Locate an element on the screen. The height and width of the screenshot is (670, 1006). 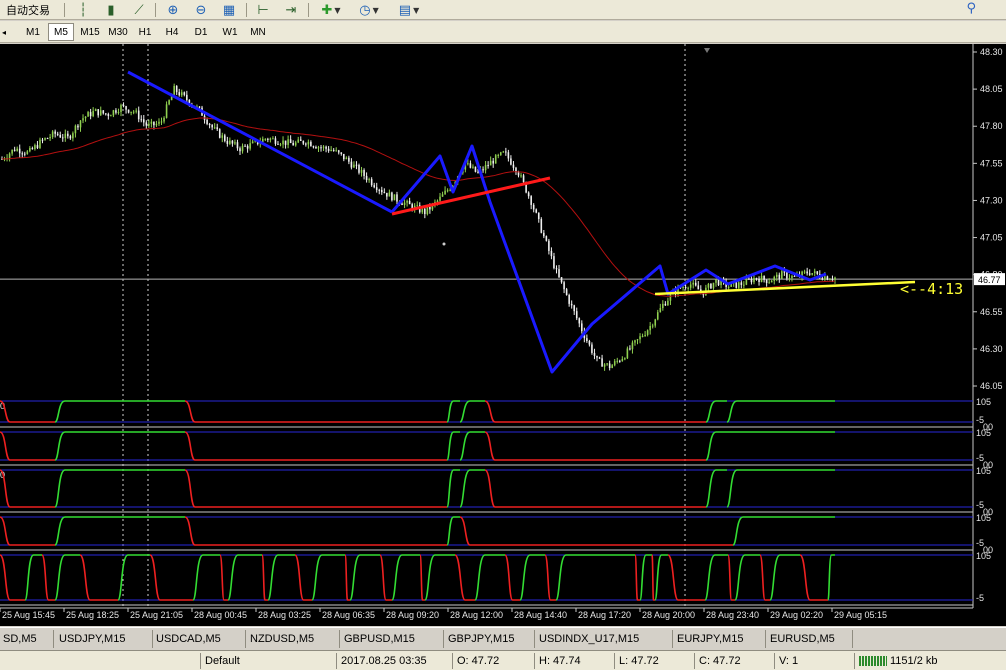
timeframe-m1: M1 is located at coordinates (33, 32).